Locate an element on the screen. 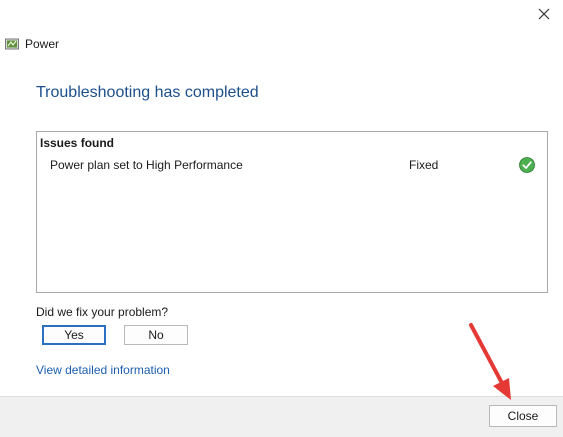  close-button: Close is located at coordinates (523, 416).